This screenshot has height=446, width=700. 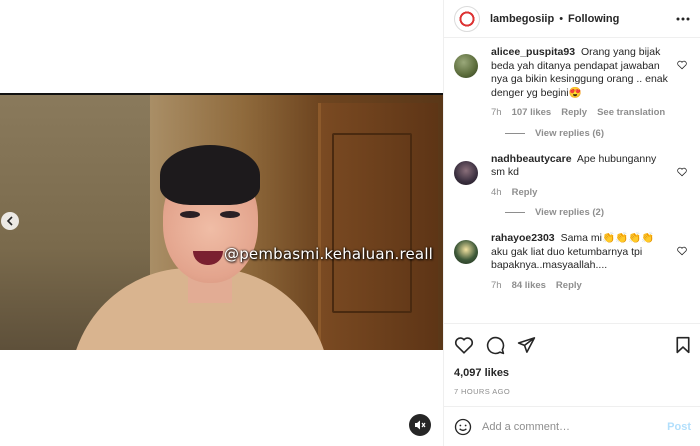 I want to click on share-icon, so click(x=526, y=345).